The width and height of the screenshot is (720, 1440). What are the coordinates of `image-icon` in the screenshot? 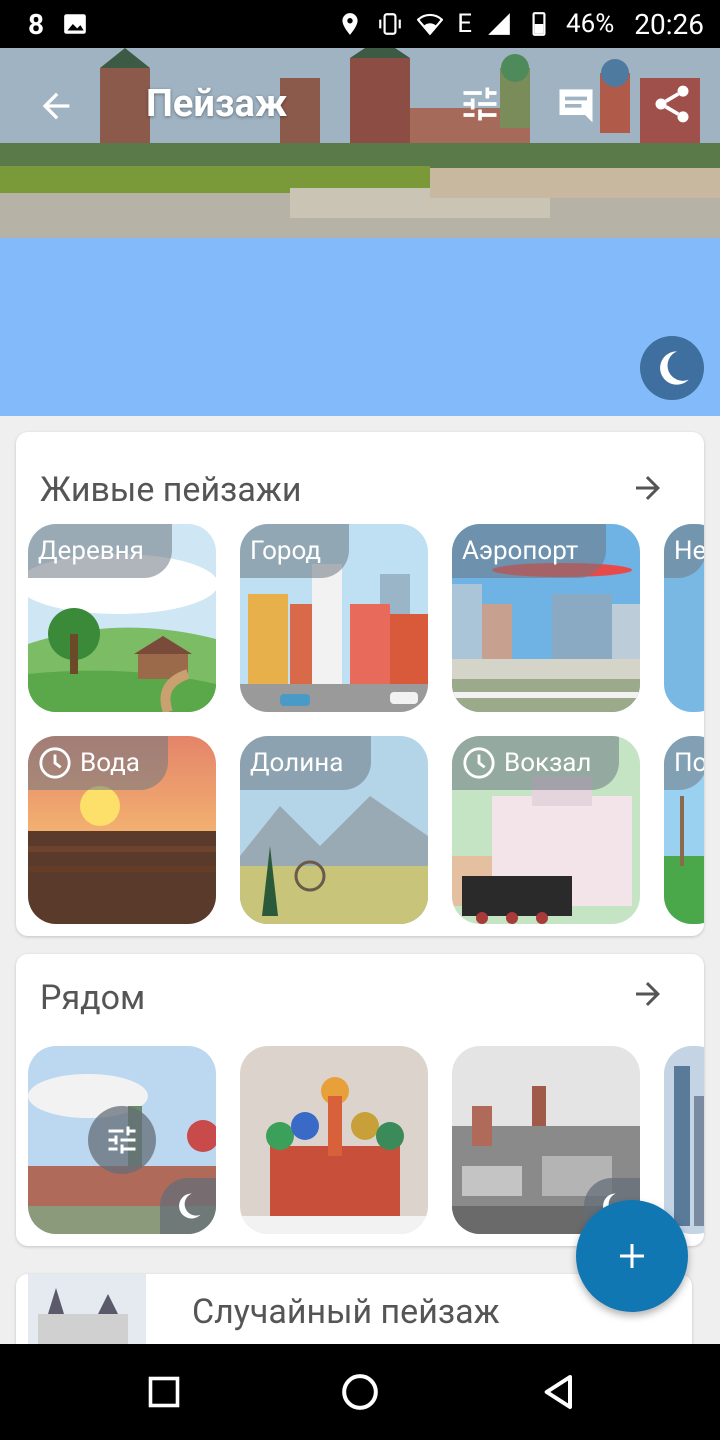 It's located at (75, 24).